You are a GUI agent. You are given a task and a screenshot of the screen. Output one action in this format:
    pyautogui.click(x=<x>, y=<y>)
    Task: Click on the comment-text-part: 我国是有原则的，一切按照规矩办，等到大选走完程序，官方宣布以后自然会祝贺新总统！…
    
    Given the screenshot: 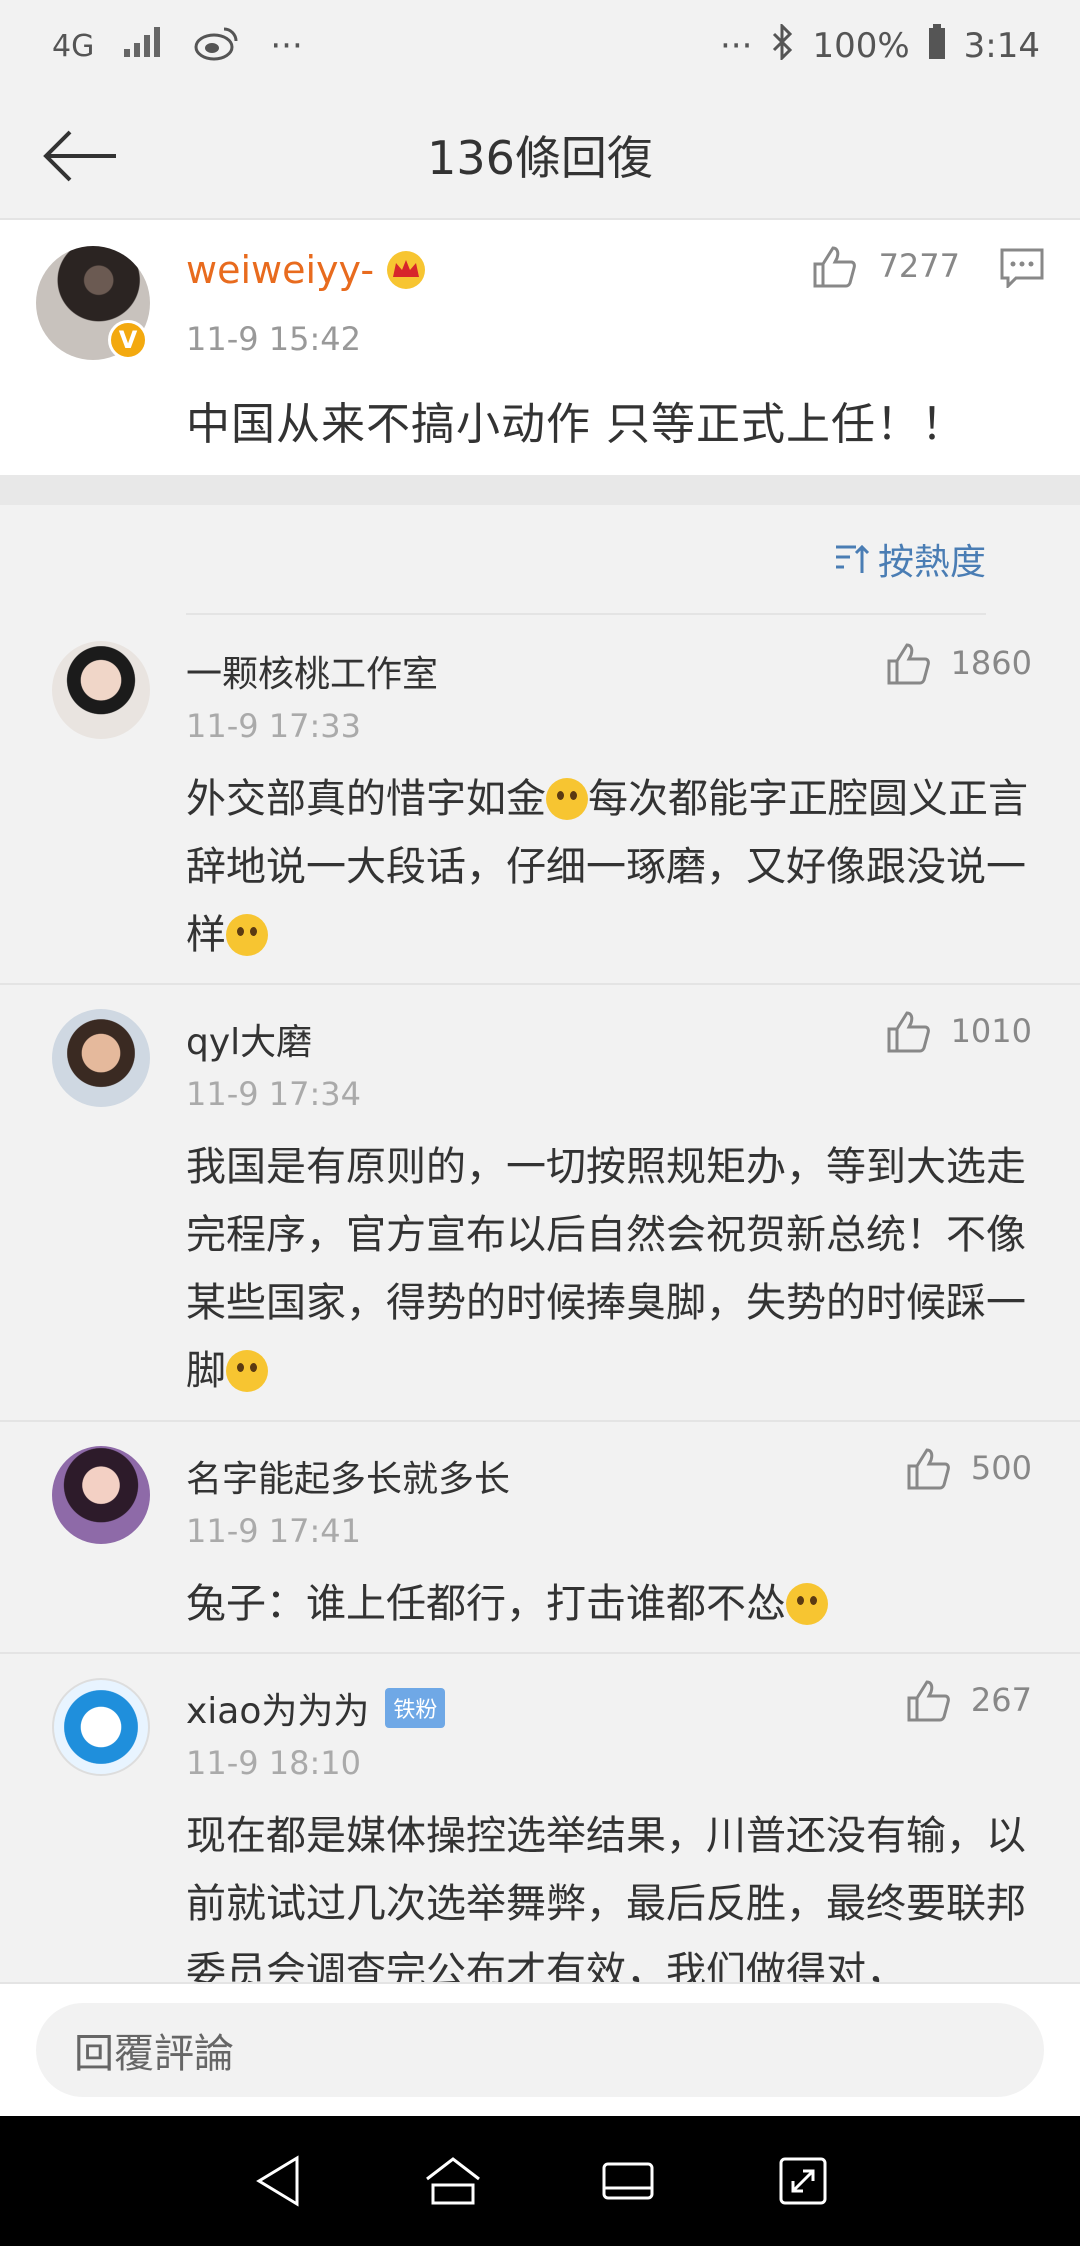 What is the action you would take?
    pyautogui.click(x=606, y=1269)
    